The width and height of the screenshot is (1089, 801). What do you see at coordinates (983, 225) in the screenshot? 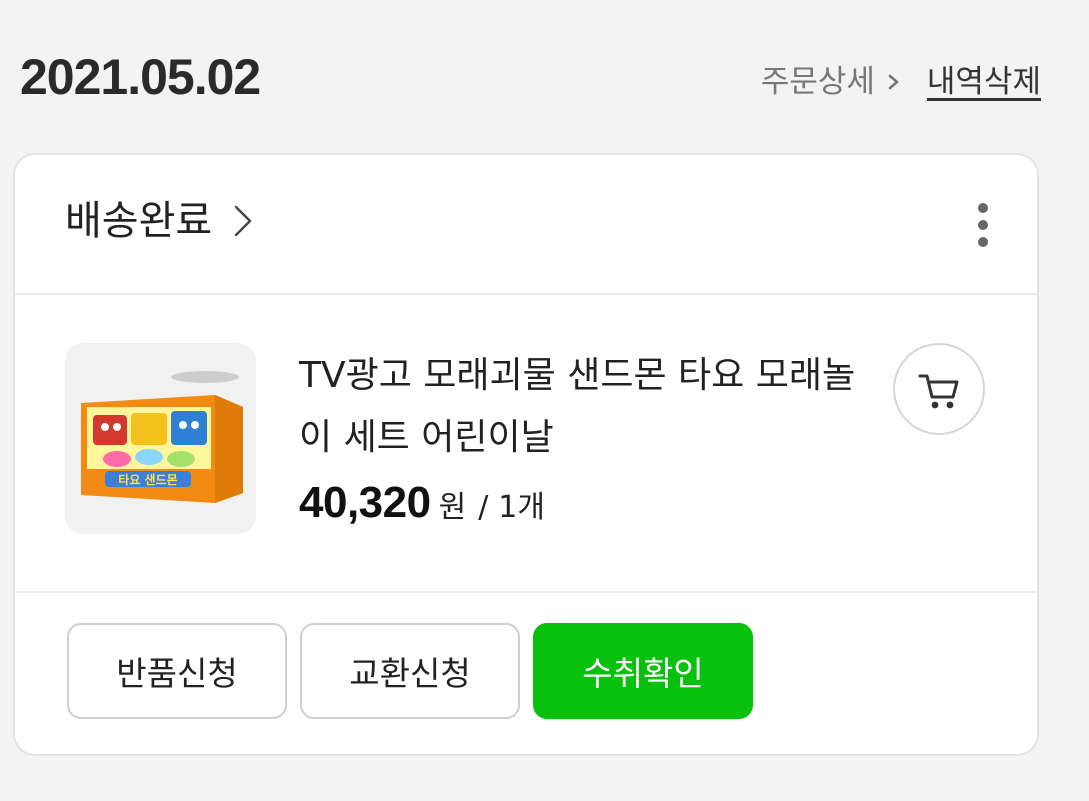
I see `more-options-icon` at bounding box center [983, 225].